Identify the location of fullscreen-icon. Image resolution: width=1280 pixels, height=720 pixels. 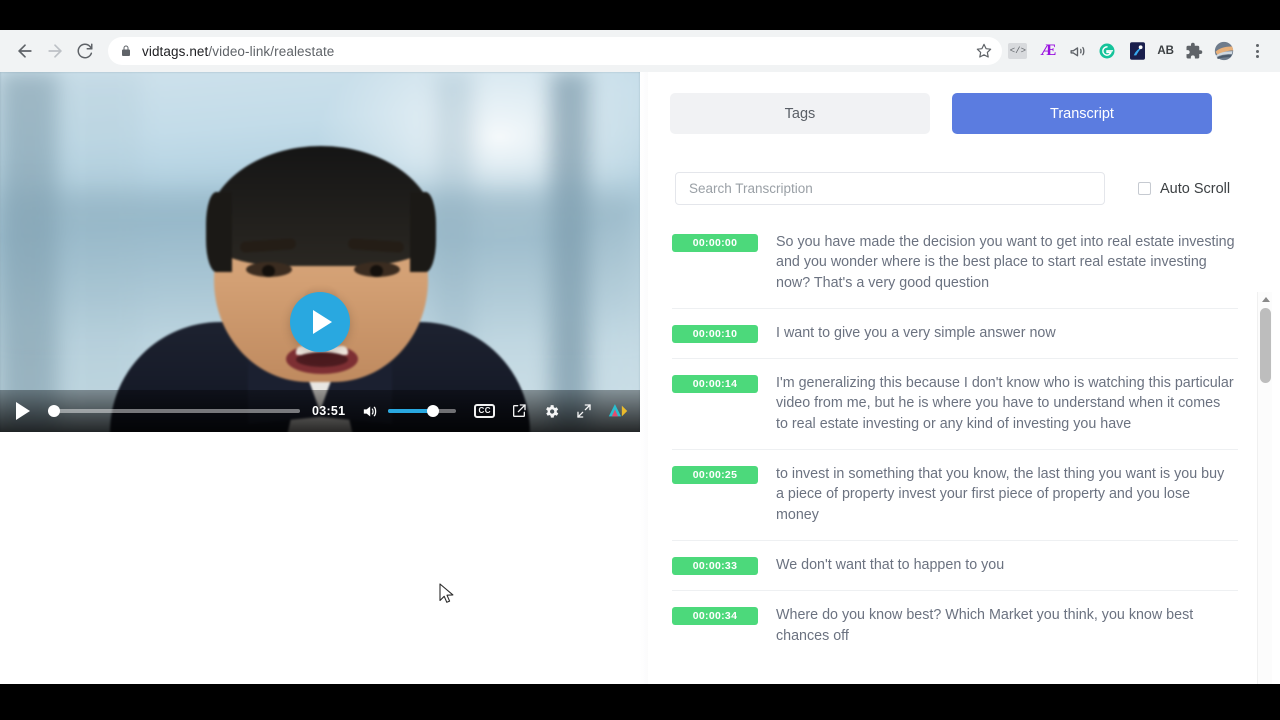
(584, 411).